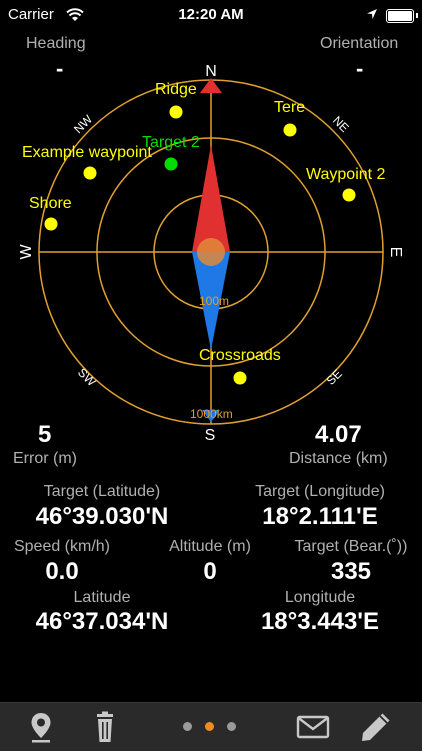  What do you see at coordinates (211, 71) in the screenshot?
I see `cardinal-n: N` at bounding box center [211, 71].